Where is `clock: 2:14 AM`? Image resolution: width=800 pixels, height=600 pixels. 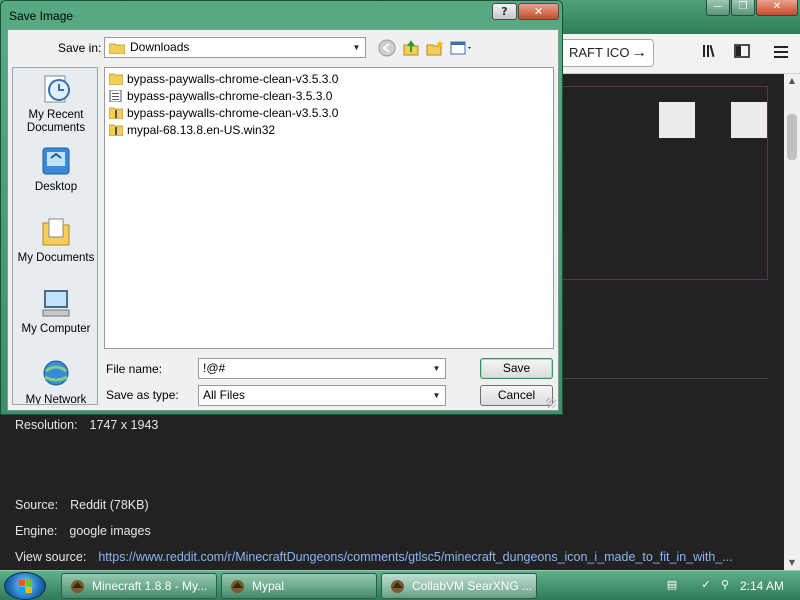
clock: 2:14 AM is located at coordinates (762, 585).